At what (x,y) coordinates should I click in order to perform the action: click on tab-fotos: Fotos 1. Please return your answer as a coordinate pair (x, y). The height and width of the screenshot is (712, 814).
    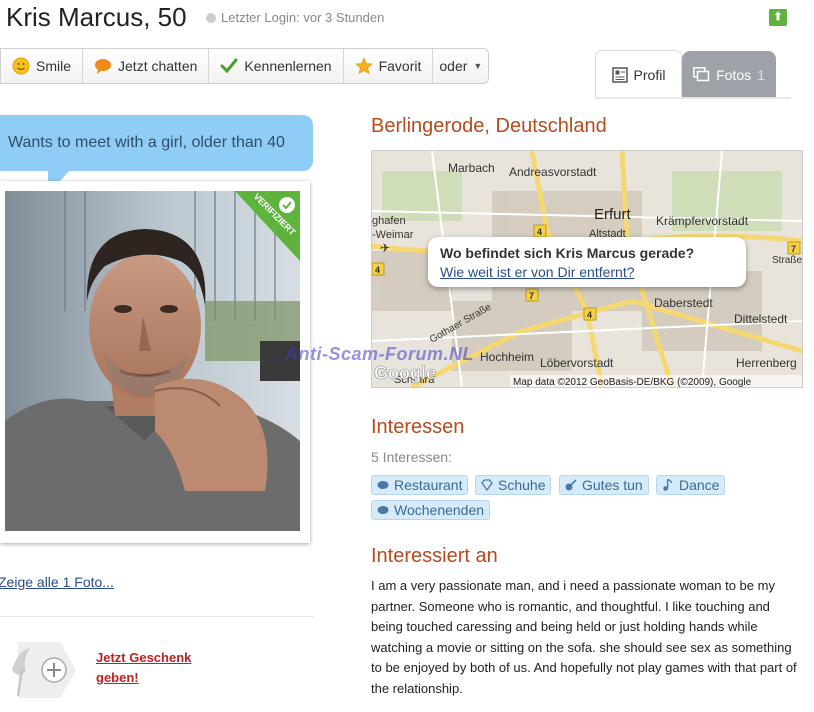
    Looking at the image, I should click on (729, 74).